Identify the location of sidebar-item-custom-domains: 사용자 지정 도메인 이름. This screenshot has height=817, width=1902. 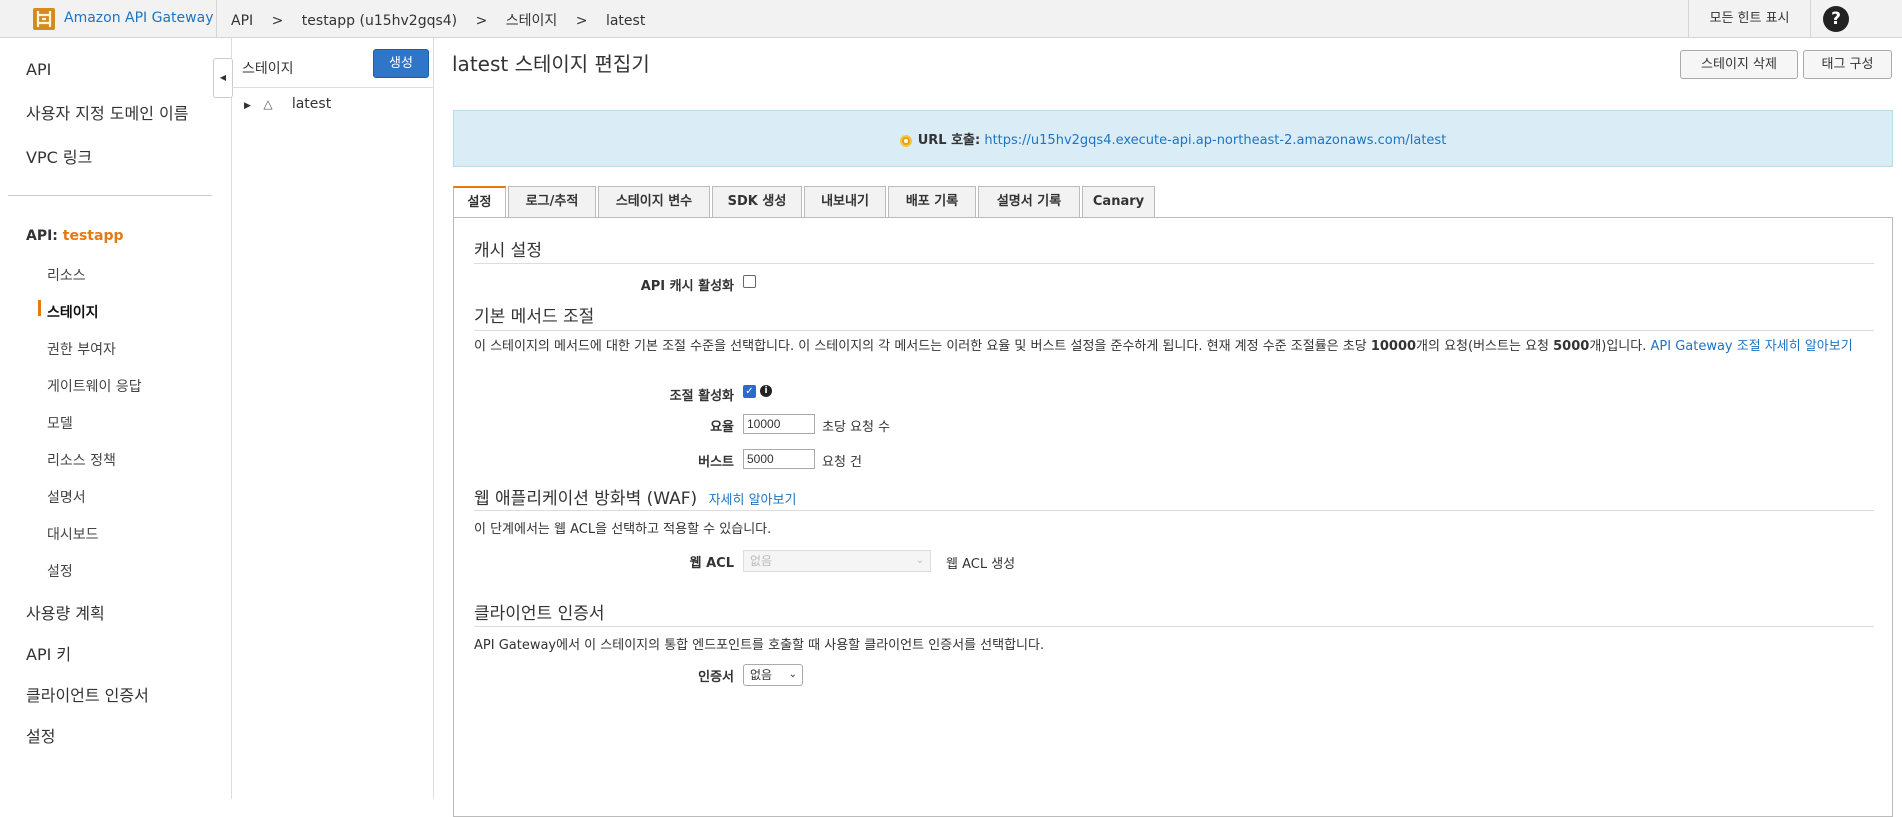
(107, 112).